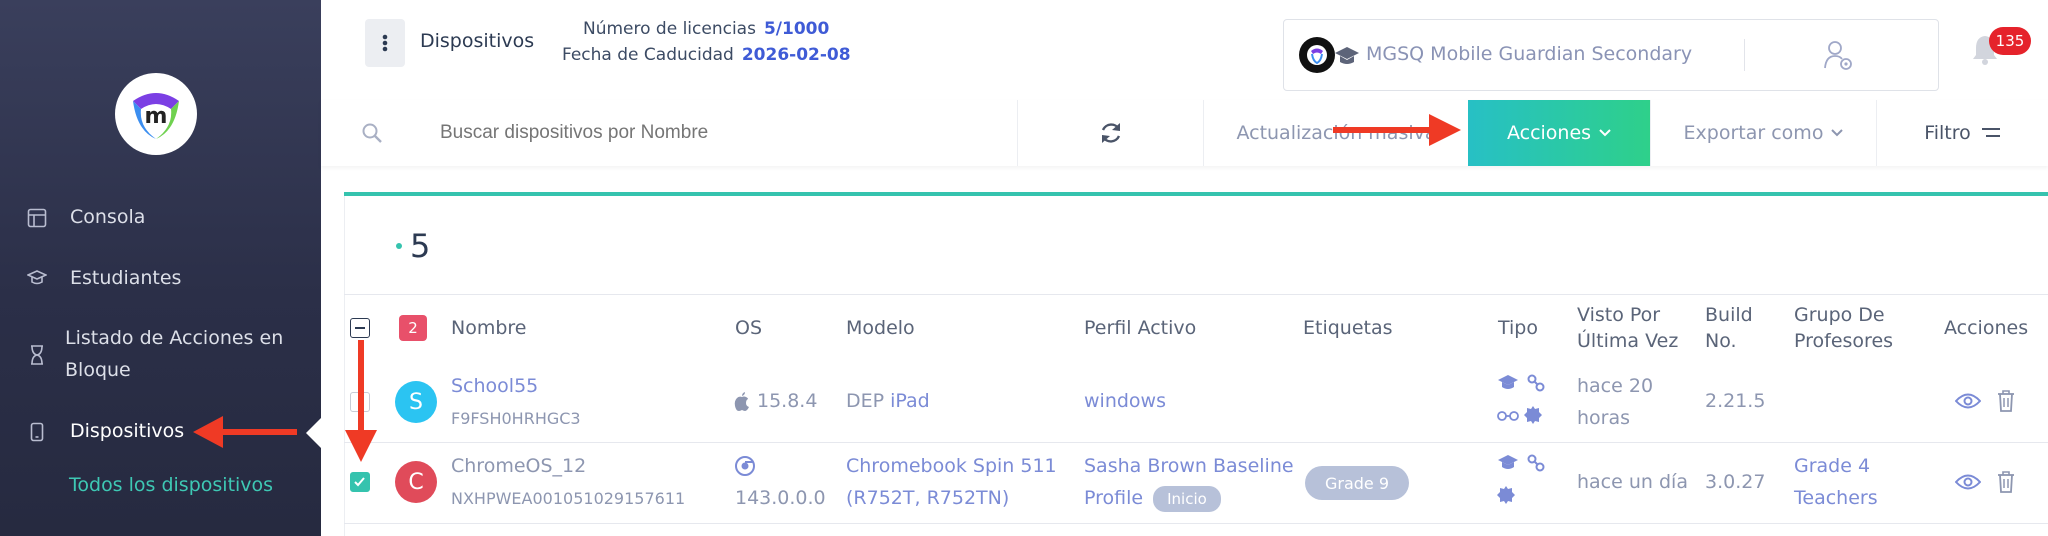  Describe the element at coordinates (1152, 498) in the screenshot. I see `active-profile-line-2: Profile Inicio` at that location.